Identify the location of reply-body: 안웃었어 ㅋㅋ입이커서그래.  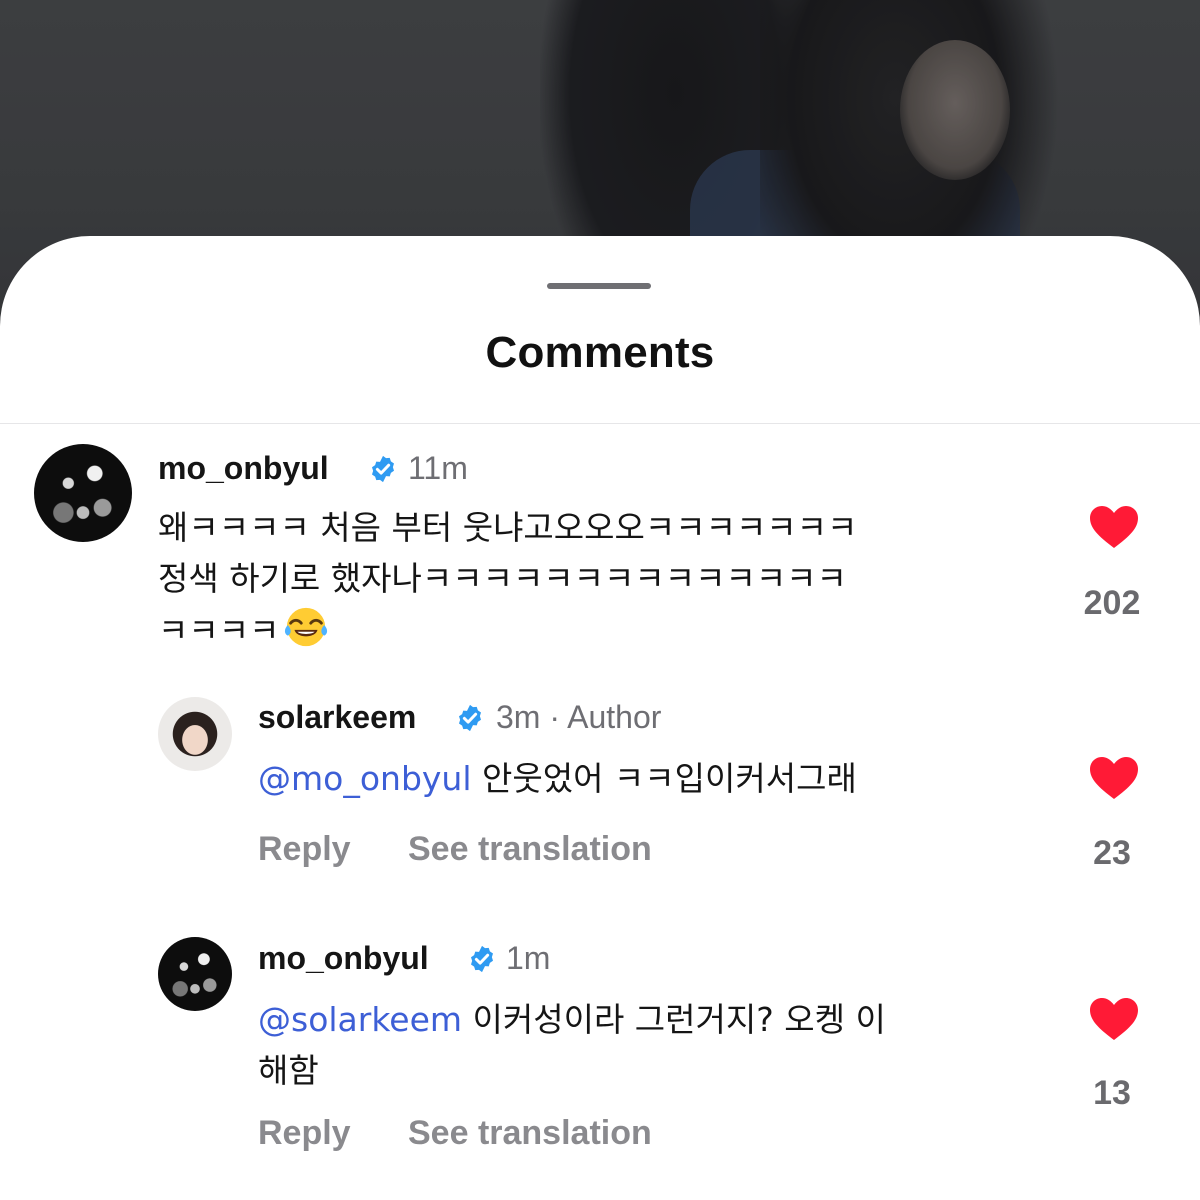
(664, 778).